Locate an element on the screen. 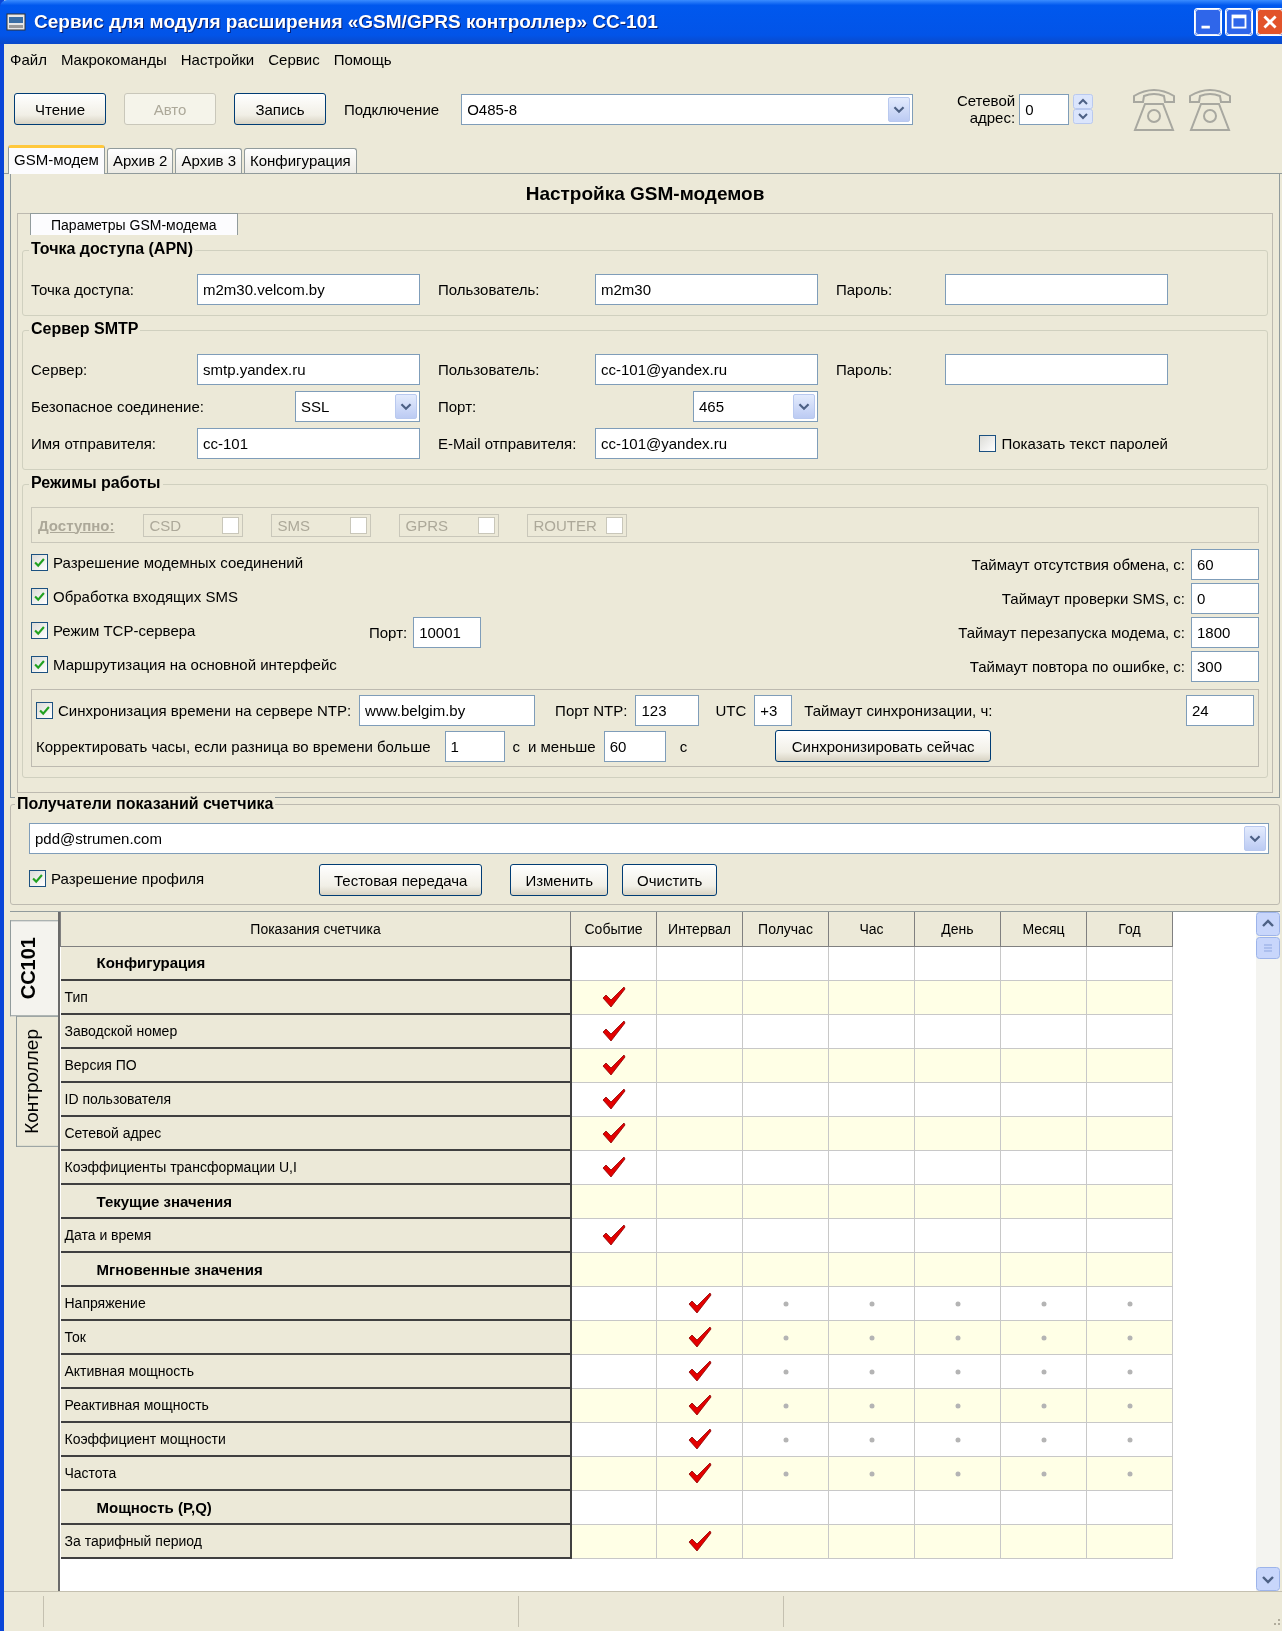 The image size is (1282, 1631). input-field: cc-101 is located at coordinates (308, 443).